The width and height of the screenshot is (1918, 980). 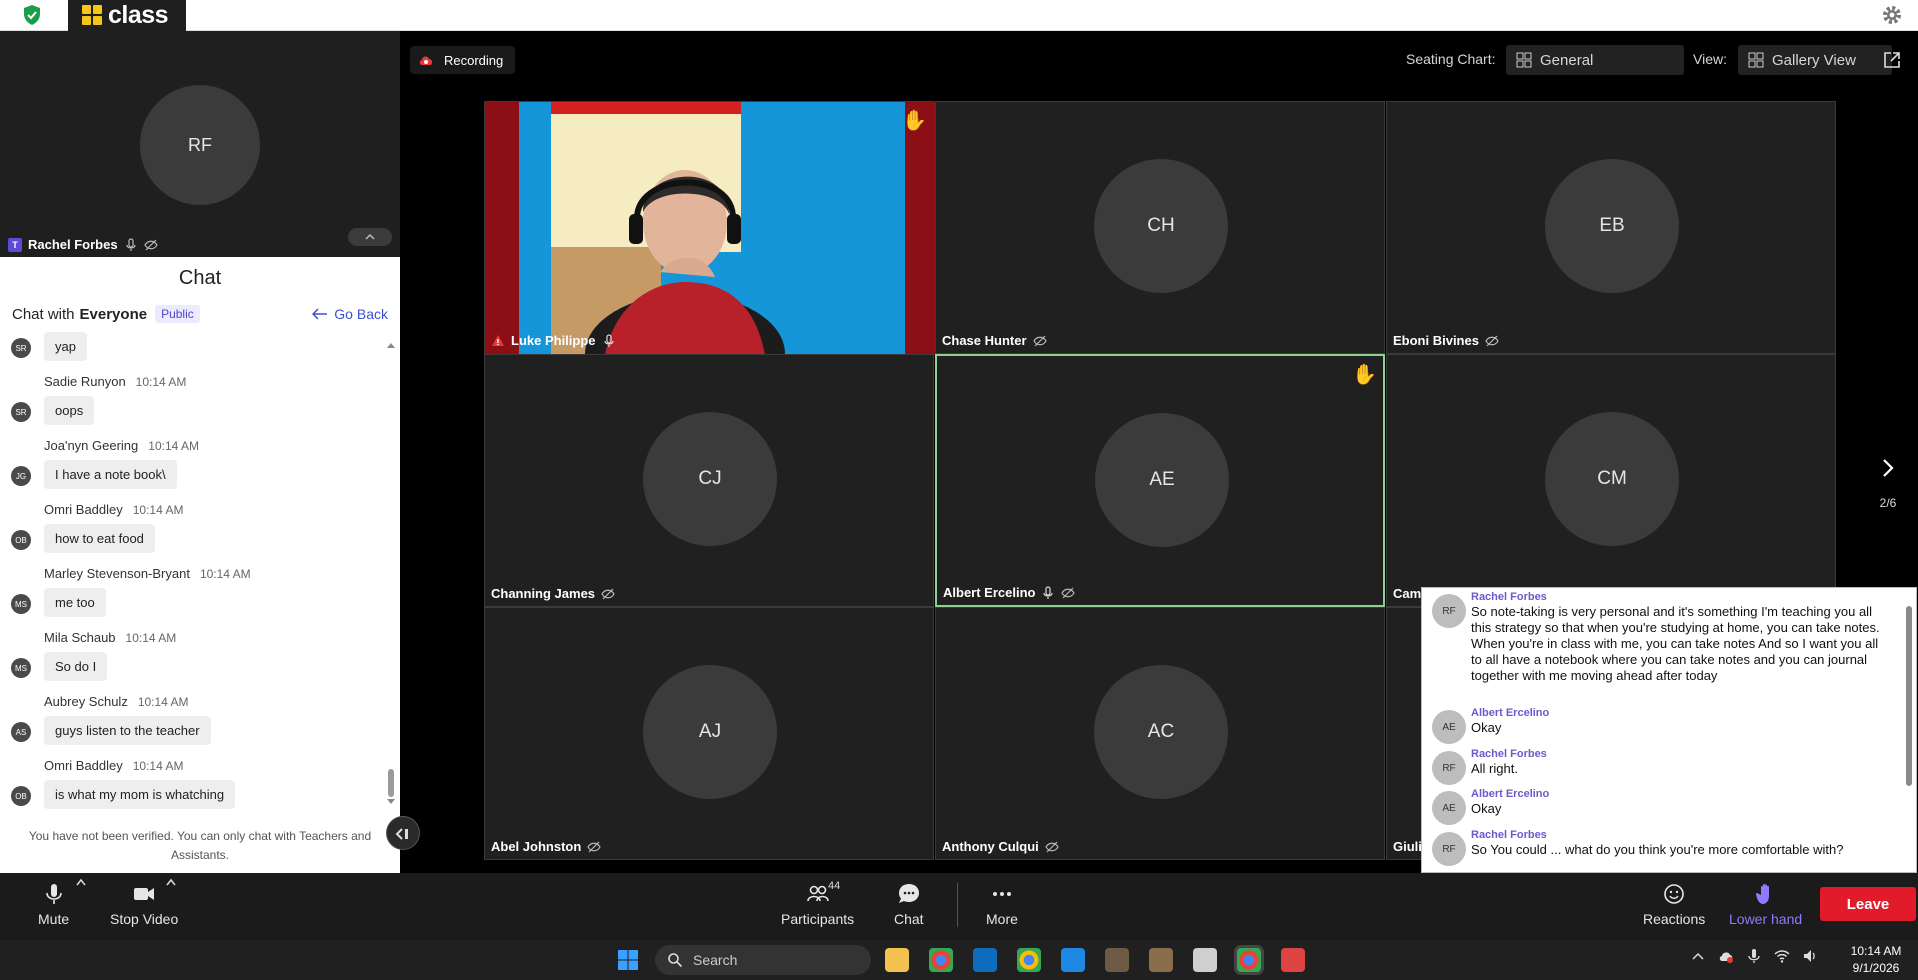 I want to click on self-video-tile: RF T Rachel Forbes, so click(x=200, y=144).